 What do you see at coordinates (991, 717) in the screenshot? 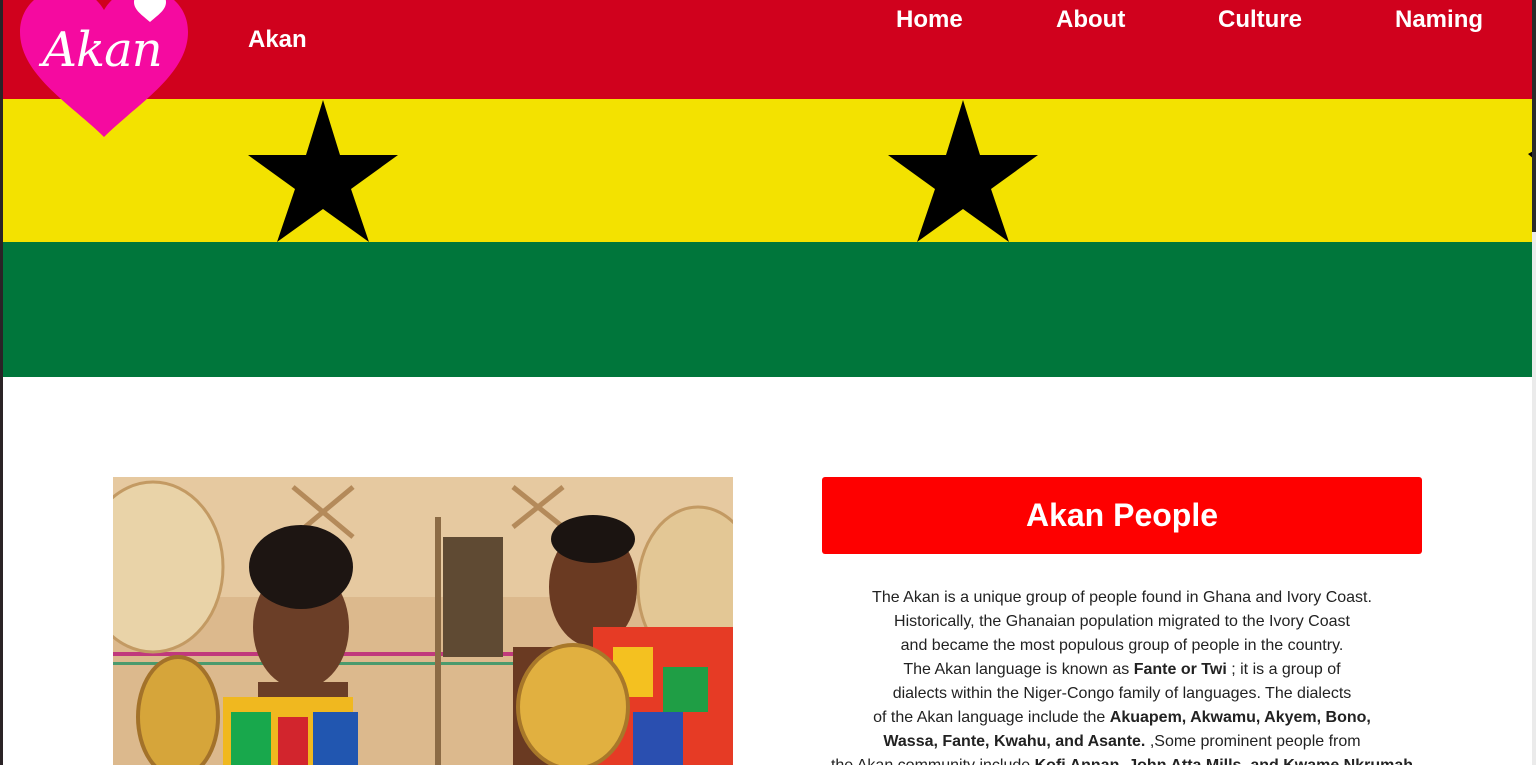
I see `intro-text: of the Akan language include the` at bounding box center [991, 717].